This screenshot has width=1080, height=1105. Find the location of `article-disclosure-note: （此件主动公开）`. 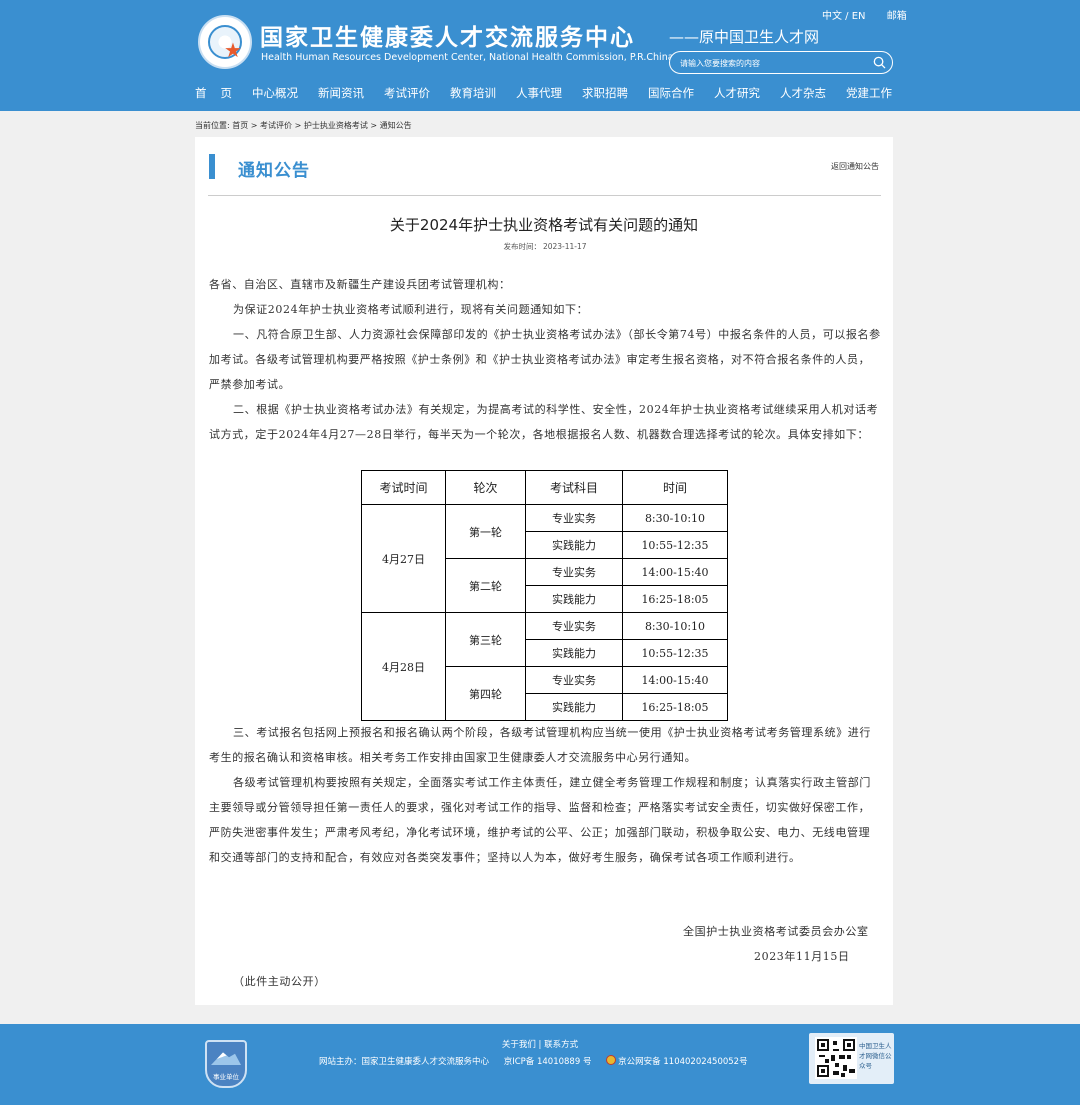

article-disclosure-note: （此件主动公开） is located at coordinates (279, 981).